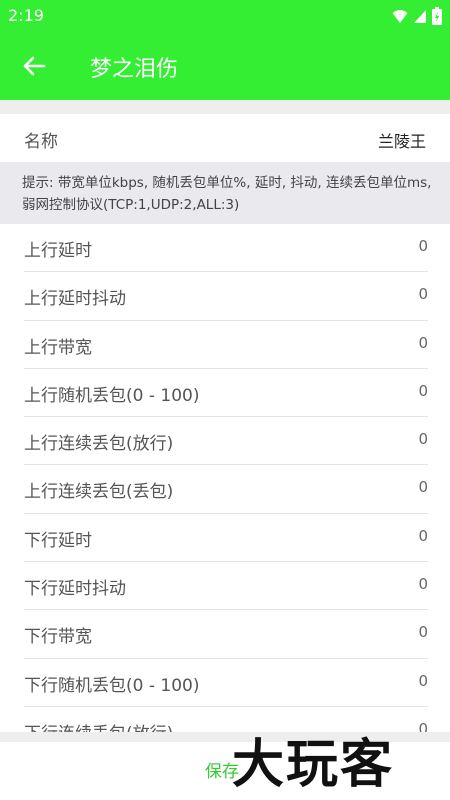 This screenshot has height=800, width=450. I want to click on wifi-icon, so click(400, 16).